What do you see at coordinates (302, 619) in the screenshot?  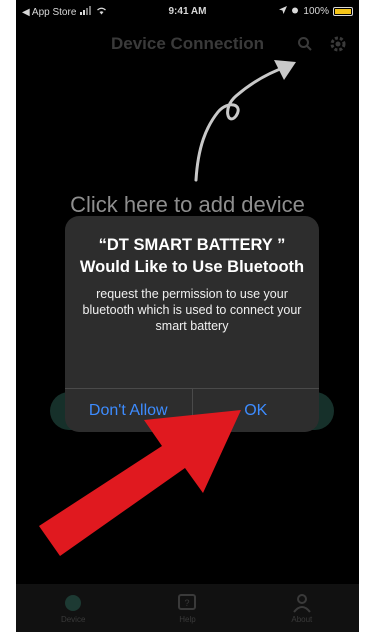 I see `tab-about-label: About` at bounding box center [302, 619].